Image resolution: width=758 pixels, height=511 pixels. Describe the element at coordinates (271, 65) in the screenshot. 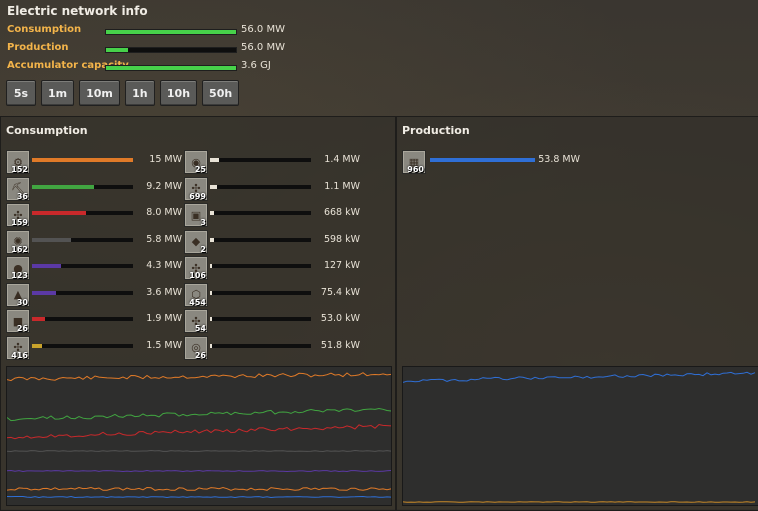

I see `accumulator-value: 3.6 GJ` at that location.